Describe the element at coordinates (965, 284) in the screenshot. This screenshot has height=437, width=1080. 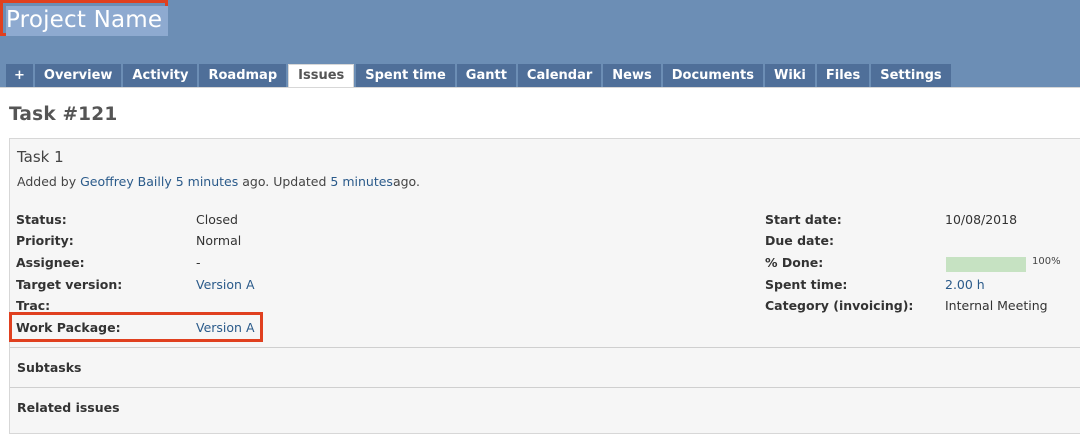
I see `spent-time-link: 2.00 h` at that location.